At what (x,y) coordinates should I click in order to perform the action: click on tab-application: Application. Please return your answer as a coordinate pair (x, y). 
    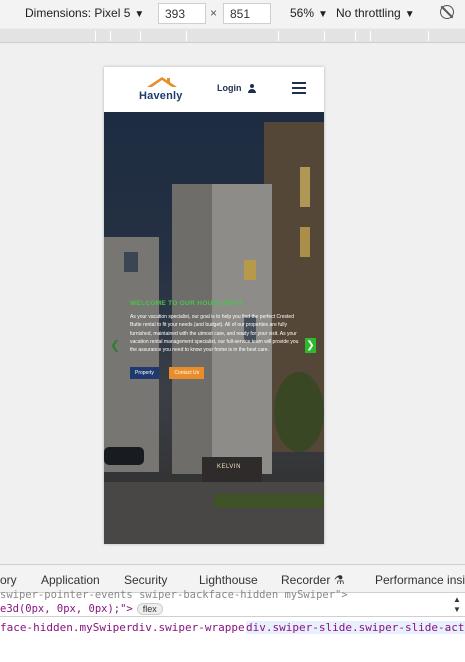
    Looking at the image, I should click on (70, 580).